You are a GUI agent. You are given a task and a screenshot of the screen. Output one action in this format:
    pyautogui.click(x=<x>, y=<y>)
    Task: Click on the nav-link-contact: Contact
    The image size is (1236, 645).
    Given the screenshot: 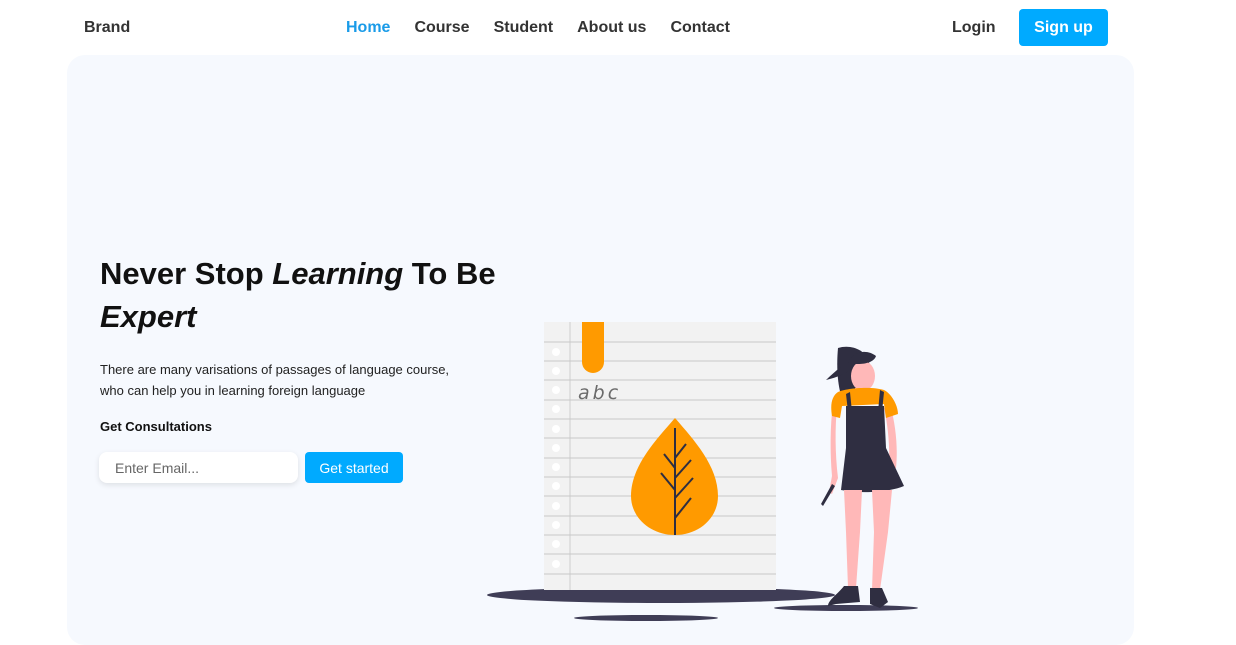 What is the action you would take?
    pyautogui.click(x=700, y=28)
    